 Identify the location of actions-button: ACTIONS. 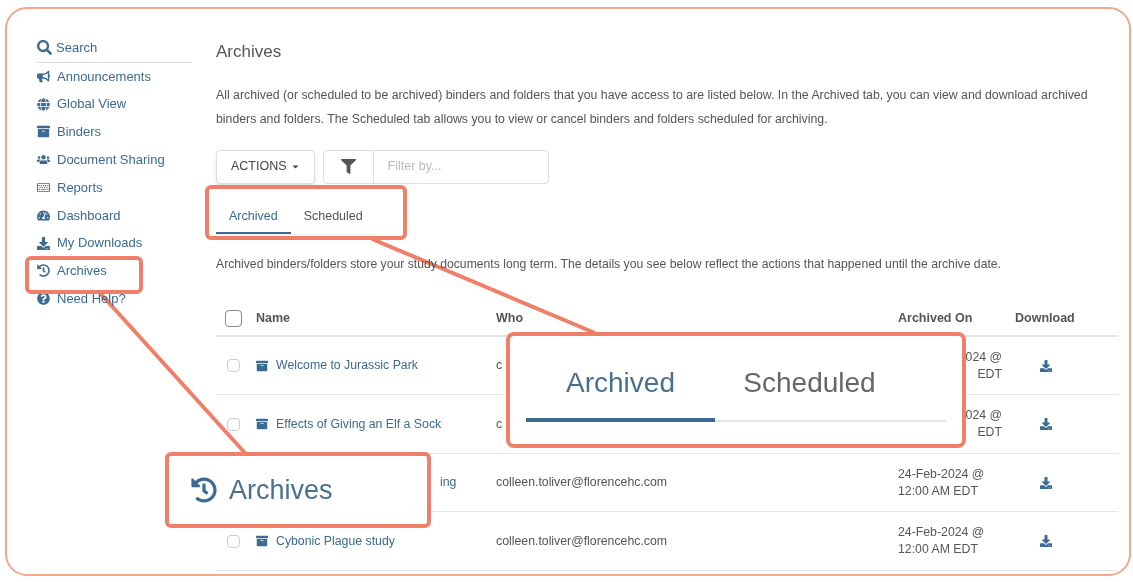
(265, 166).